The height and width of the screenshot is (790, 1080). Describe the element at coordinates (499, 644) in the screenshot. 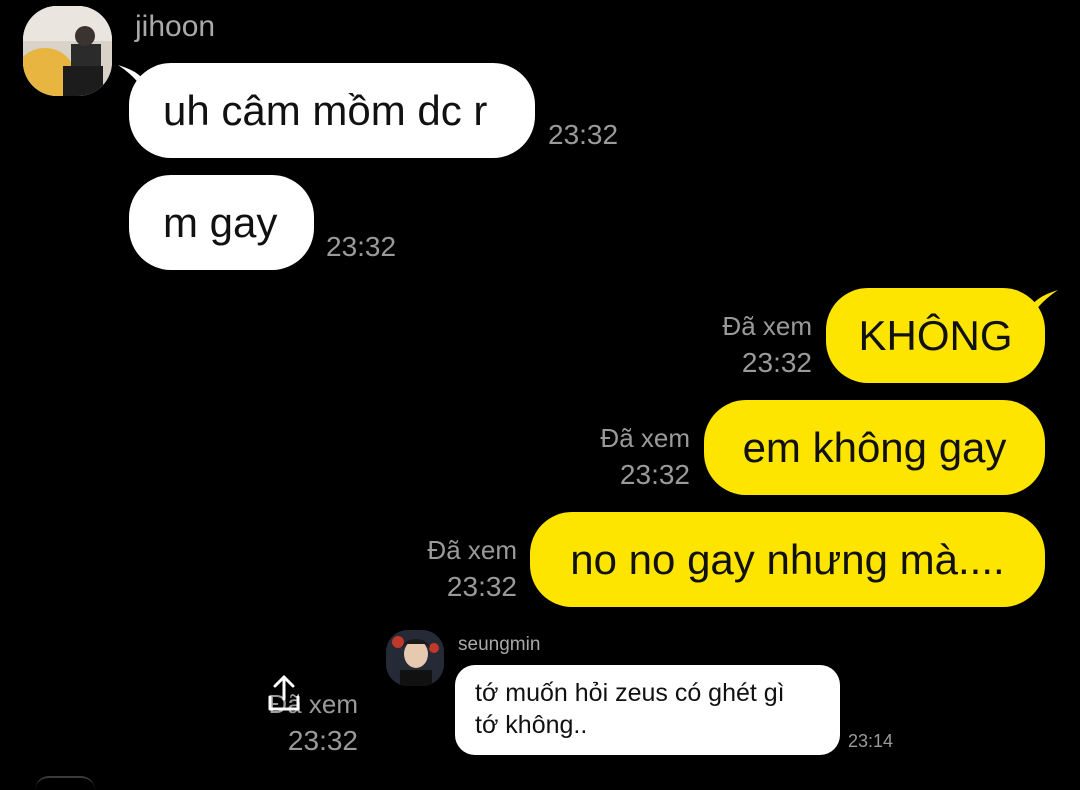

I see `quoted-sender-name: seungmin` at that location.